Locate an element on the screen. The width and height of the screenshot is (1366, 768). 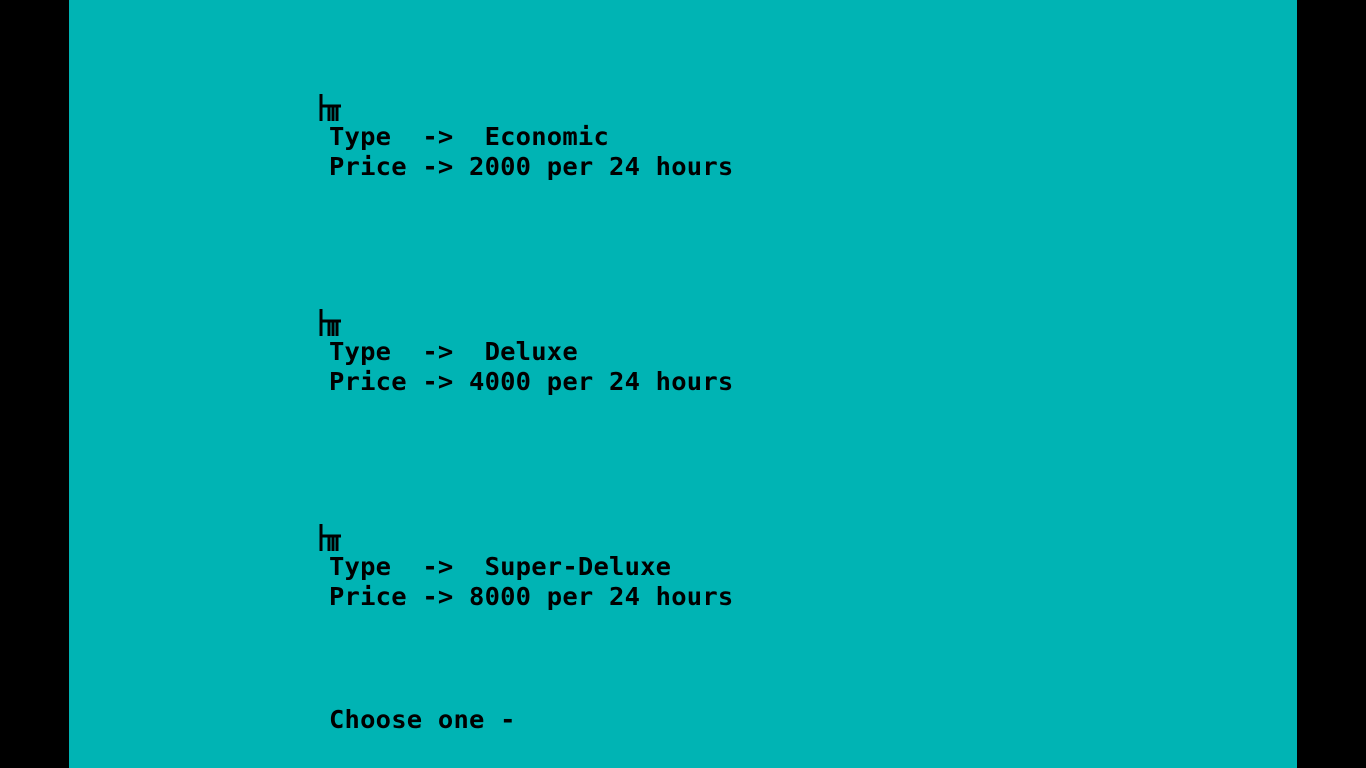
room-price-deluxe: Price -> 4000 per 24 hours is located at coordinates (531, 381).